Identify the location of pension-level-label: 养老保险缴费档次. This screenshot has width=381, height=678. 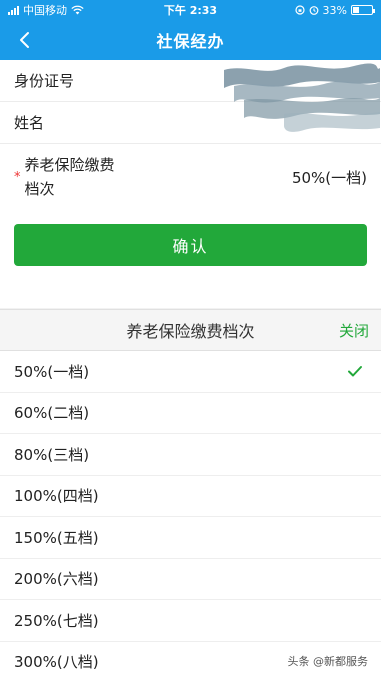
(69, 177).